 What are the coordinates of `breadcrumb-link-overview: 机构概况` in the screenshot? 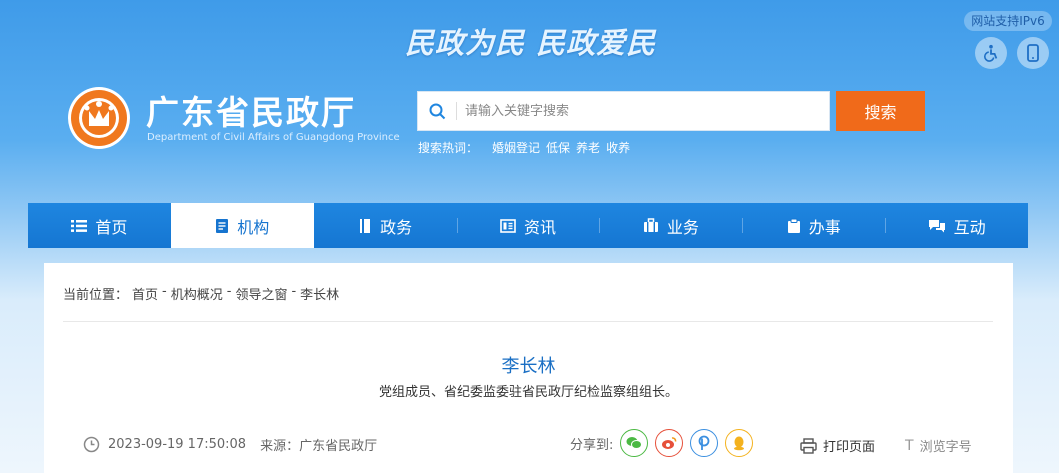 It's located at (197, 293).